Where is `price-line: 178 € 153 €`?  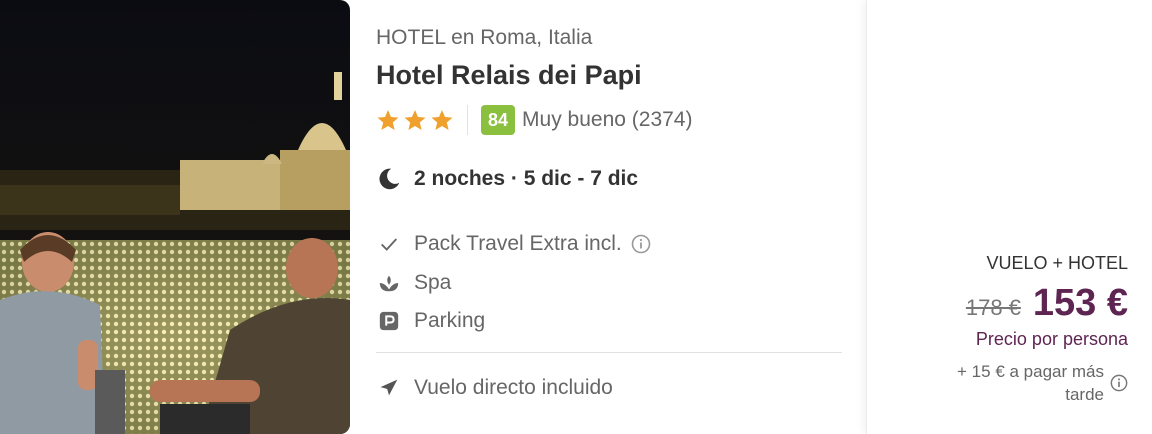
price-line: 178 € 153 € is located at coordinates (1047, 303).